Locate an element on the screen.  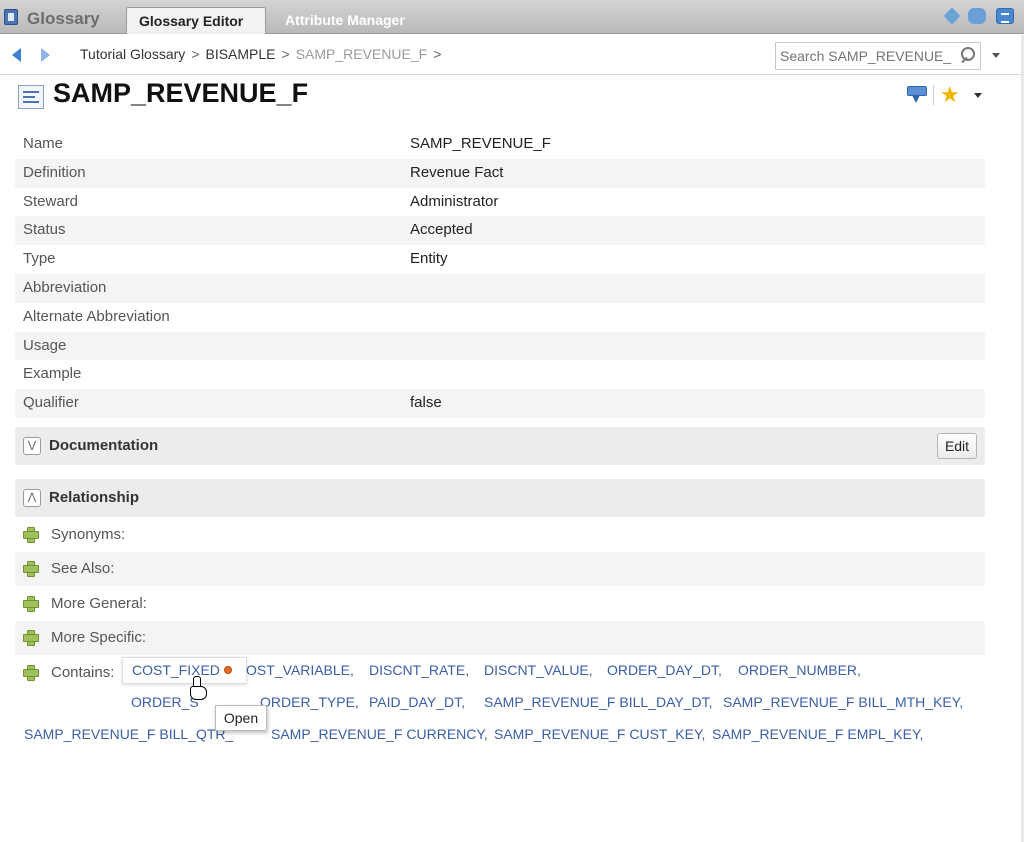
property-label: Status is located at coordinates (44, 230).